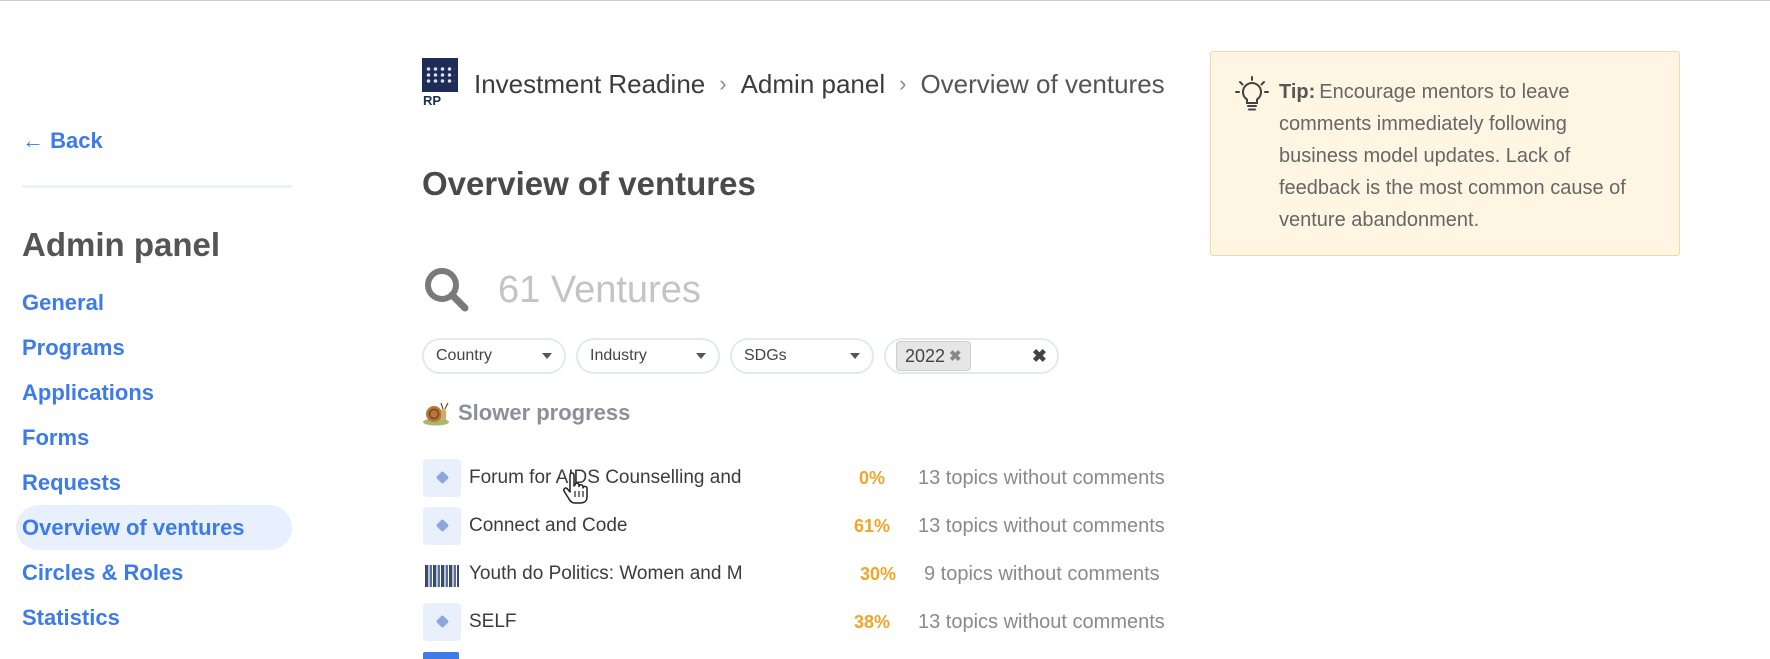  I want to click on program-logo-pattern, so click(440, 75).